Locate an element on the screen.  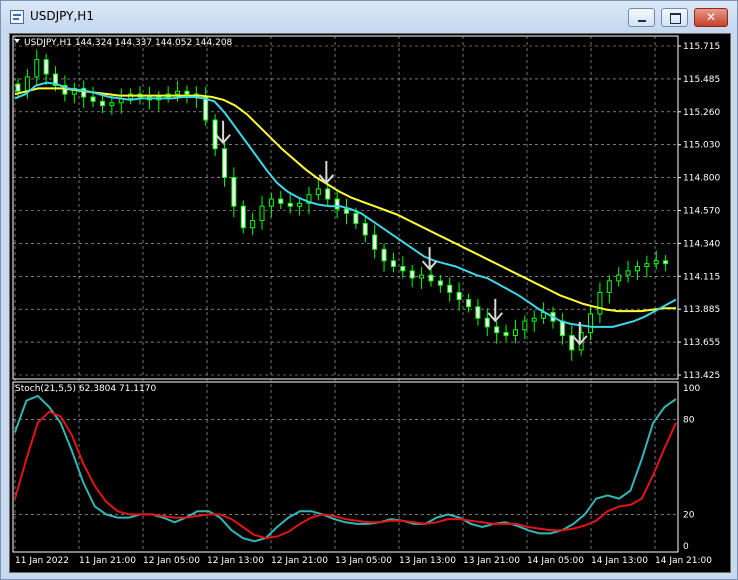
time-tick-label: 14 Jan 21:00 is located at coordinates (683, 561).